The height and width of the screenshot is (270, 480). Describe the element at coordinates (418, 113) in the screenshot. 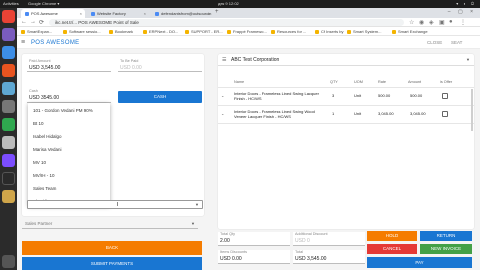

I see `item-amount: 3,045.00` at that location.